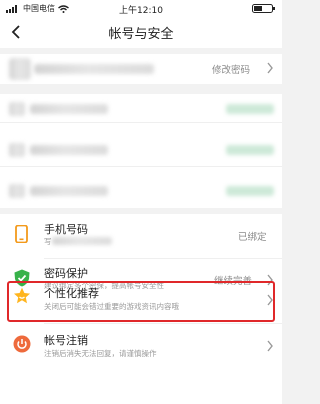  I want to click on account-cancellation-hint: 注销后消失无法回复，请谨慎操作, so click(100, 353).